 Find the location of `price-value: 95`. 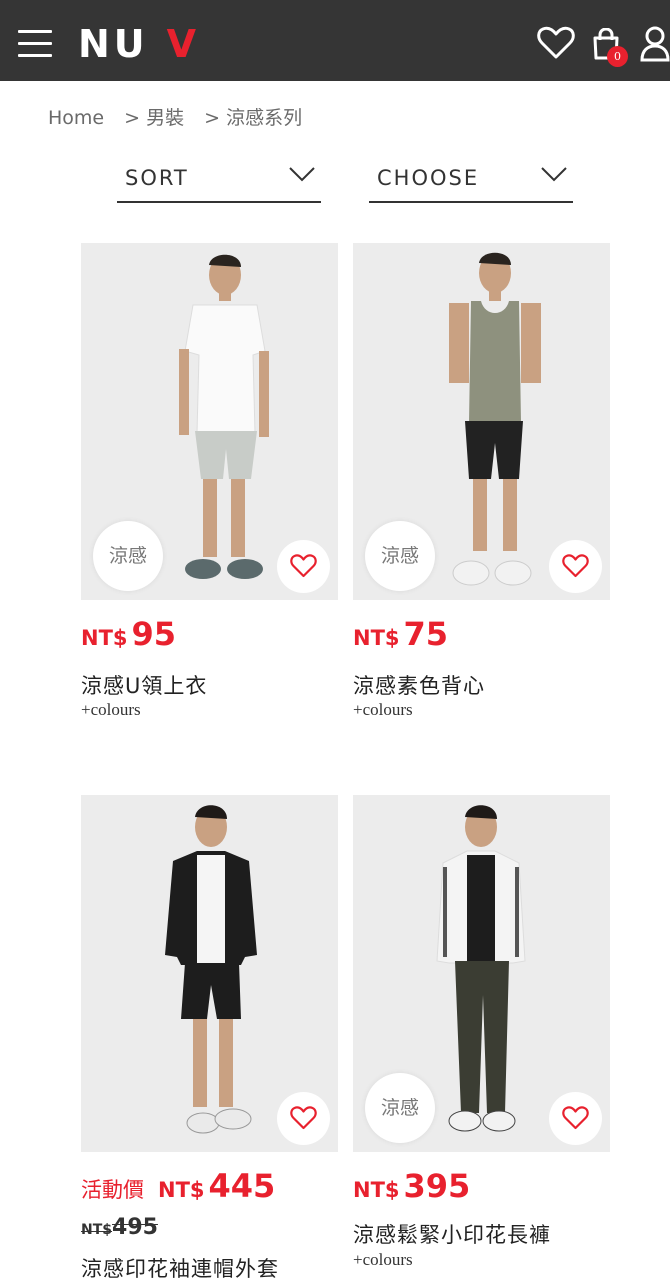

price-value: 95 is located at coordinates (154, 634).